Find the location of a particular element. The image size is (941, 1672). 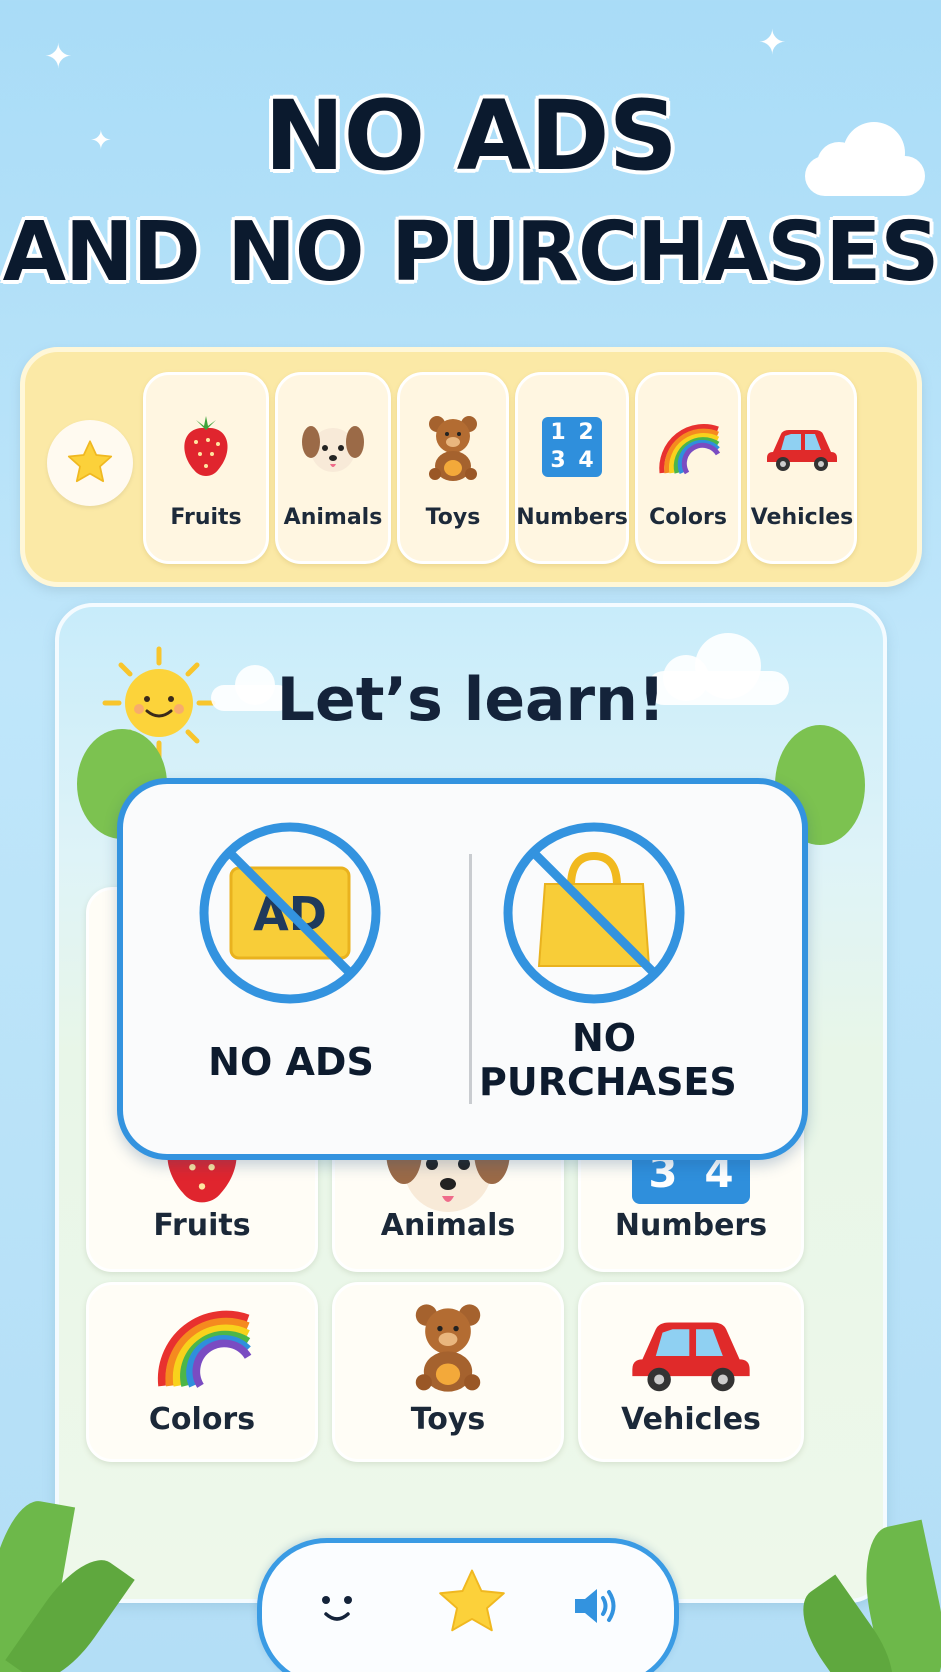

smiley-button is located at coordinates (337, 1608).